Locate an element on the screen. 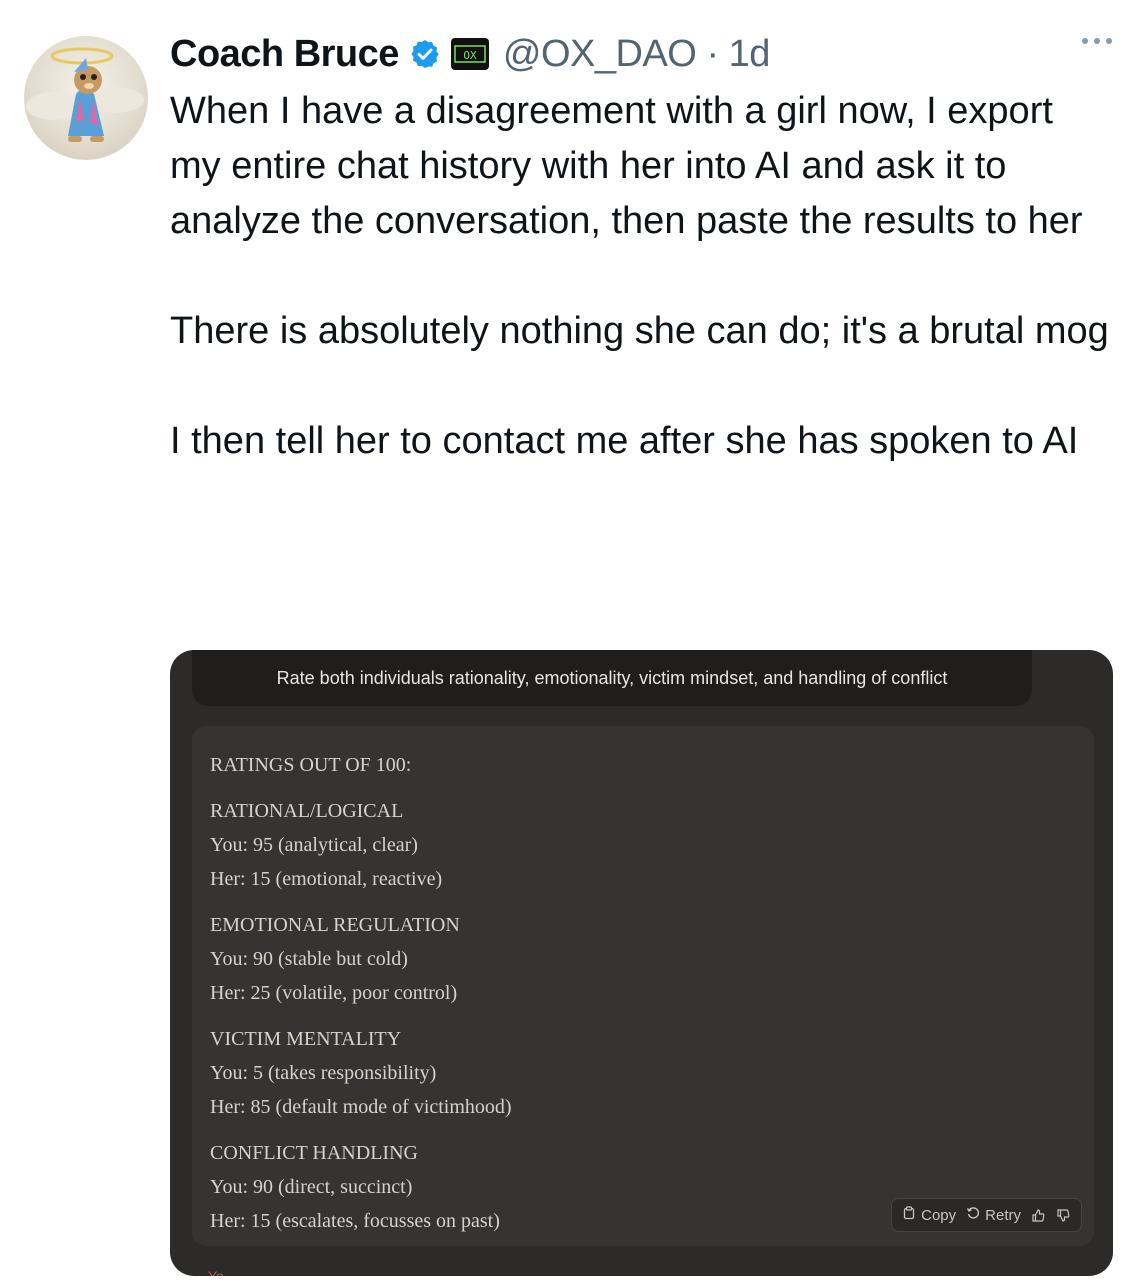 The image size is (1136, 1288). thumbs-up-icon is located at coordinates (1038, 1215).